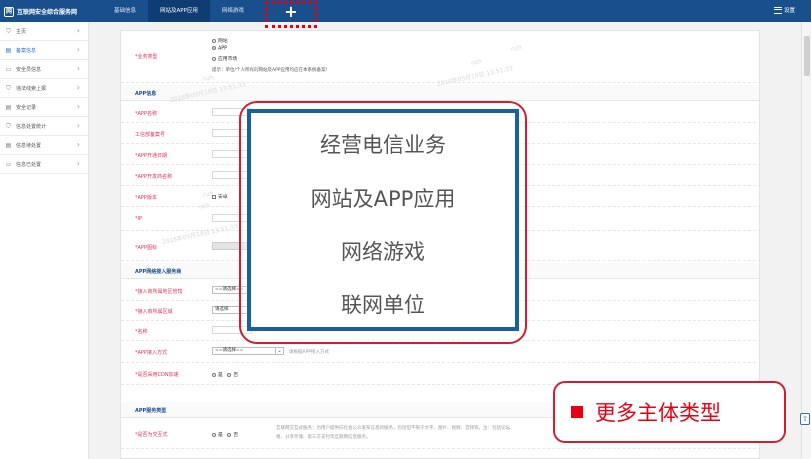 The width and height of the screenshot is (811, 459). I want to click on top-tabs: 基础信息 网站及APP应用 网络游戏, so click(179, 11).